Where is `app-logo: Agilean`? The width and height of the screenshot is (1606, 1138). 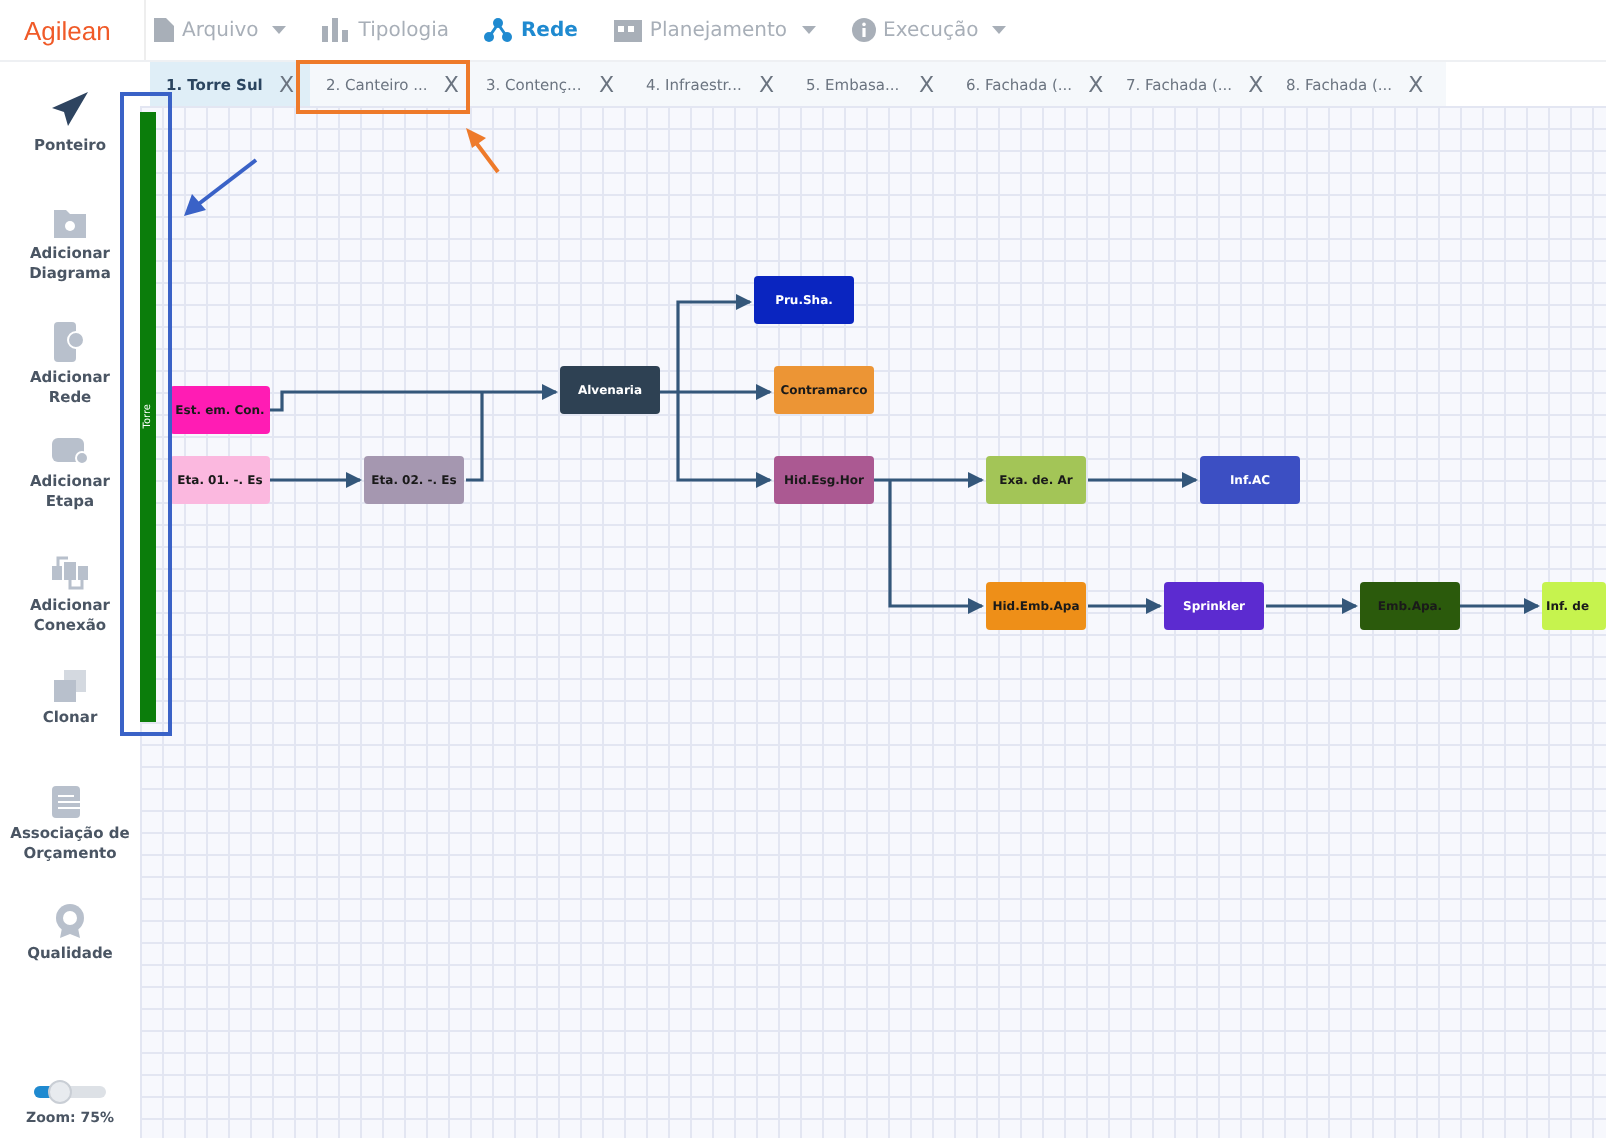
app-logo: Agilean is located at coordinates (72, 30).